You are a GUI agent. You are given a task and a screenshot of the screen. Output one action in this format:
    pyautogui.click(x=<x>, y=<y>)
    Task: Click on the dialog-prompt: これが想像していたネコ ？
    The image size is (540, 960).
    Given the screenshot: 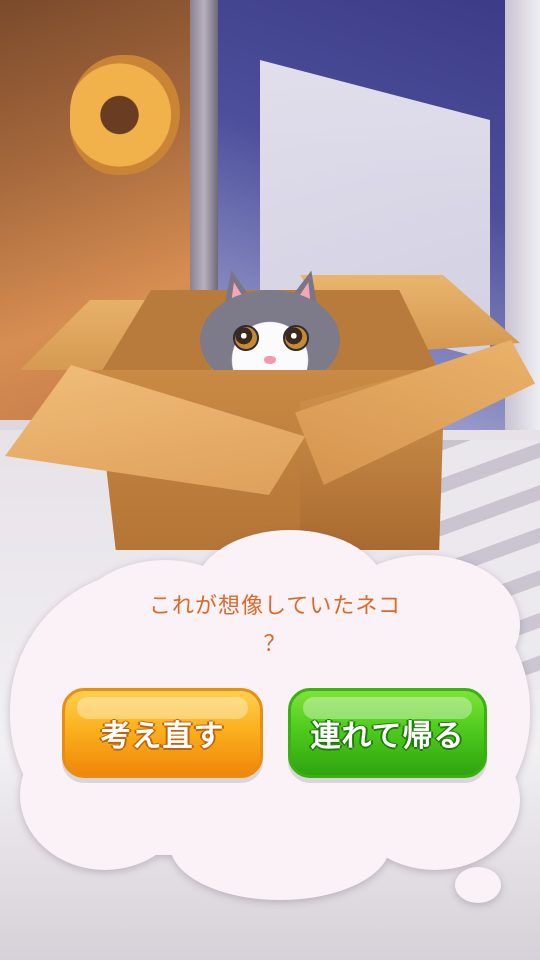 What is the action you would take?
    pyautogui.click(x=275, y=626)
    